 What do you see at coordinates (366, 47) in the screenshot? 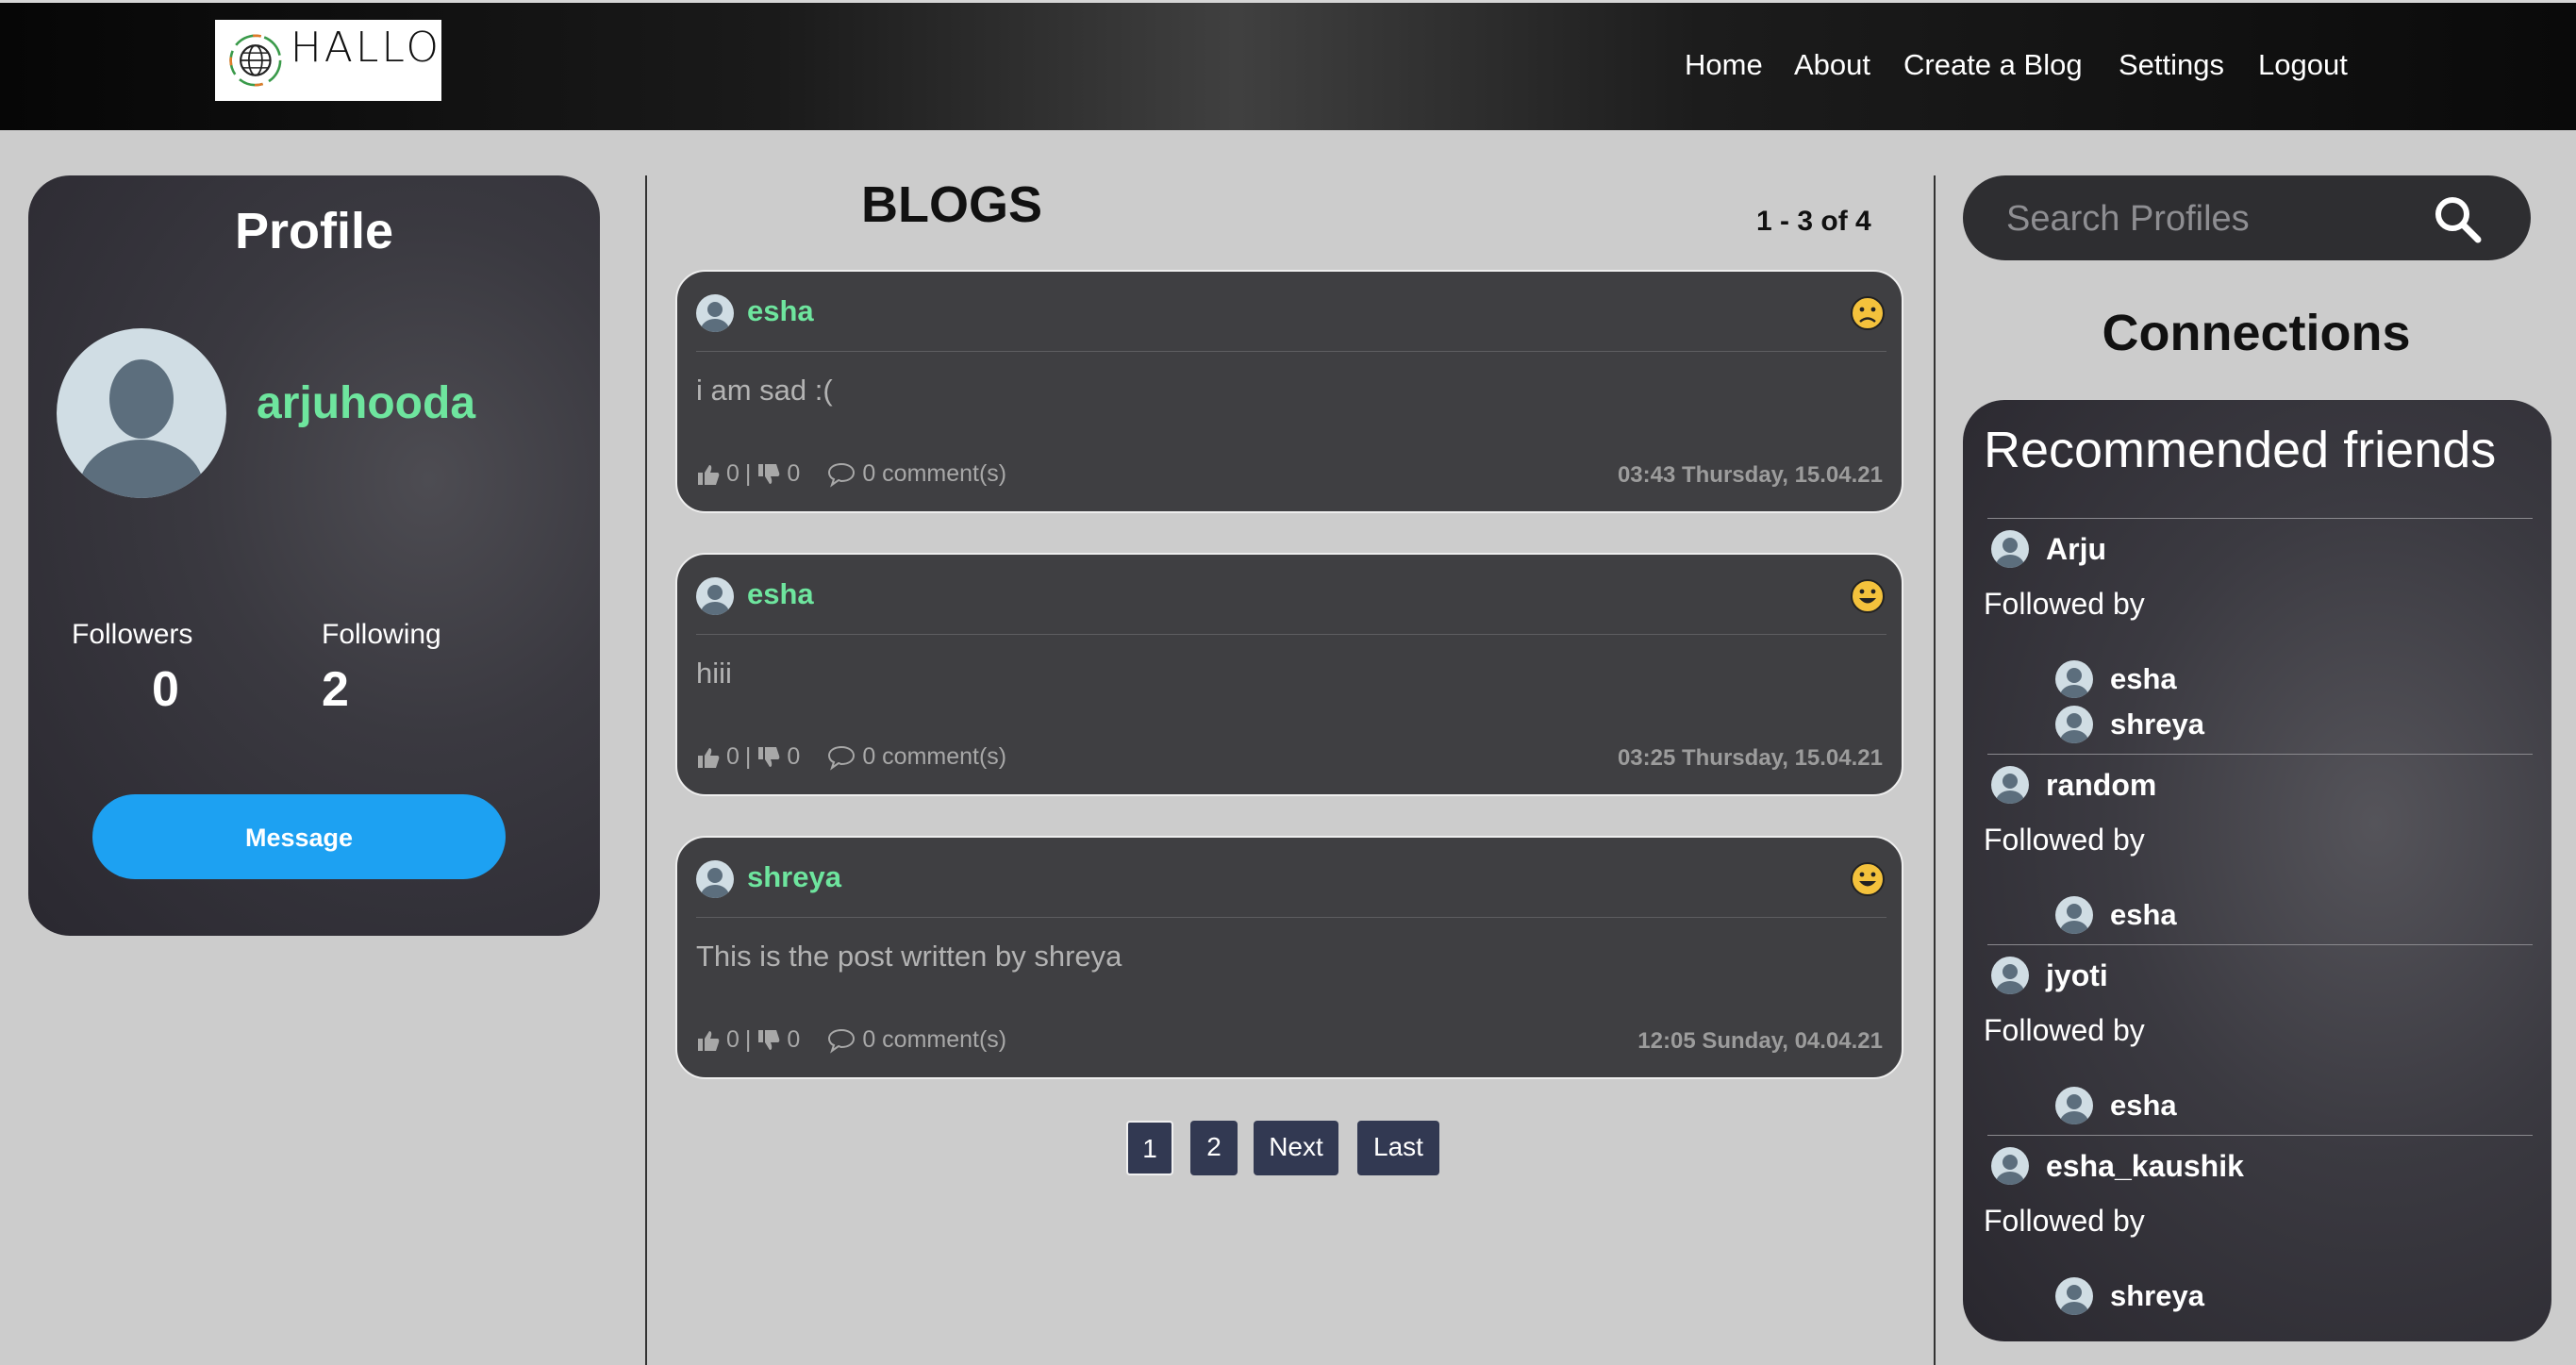
I see `logo-text: HALLO` at bounding box center [366, 47].